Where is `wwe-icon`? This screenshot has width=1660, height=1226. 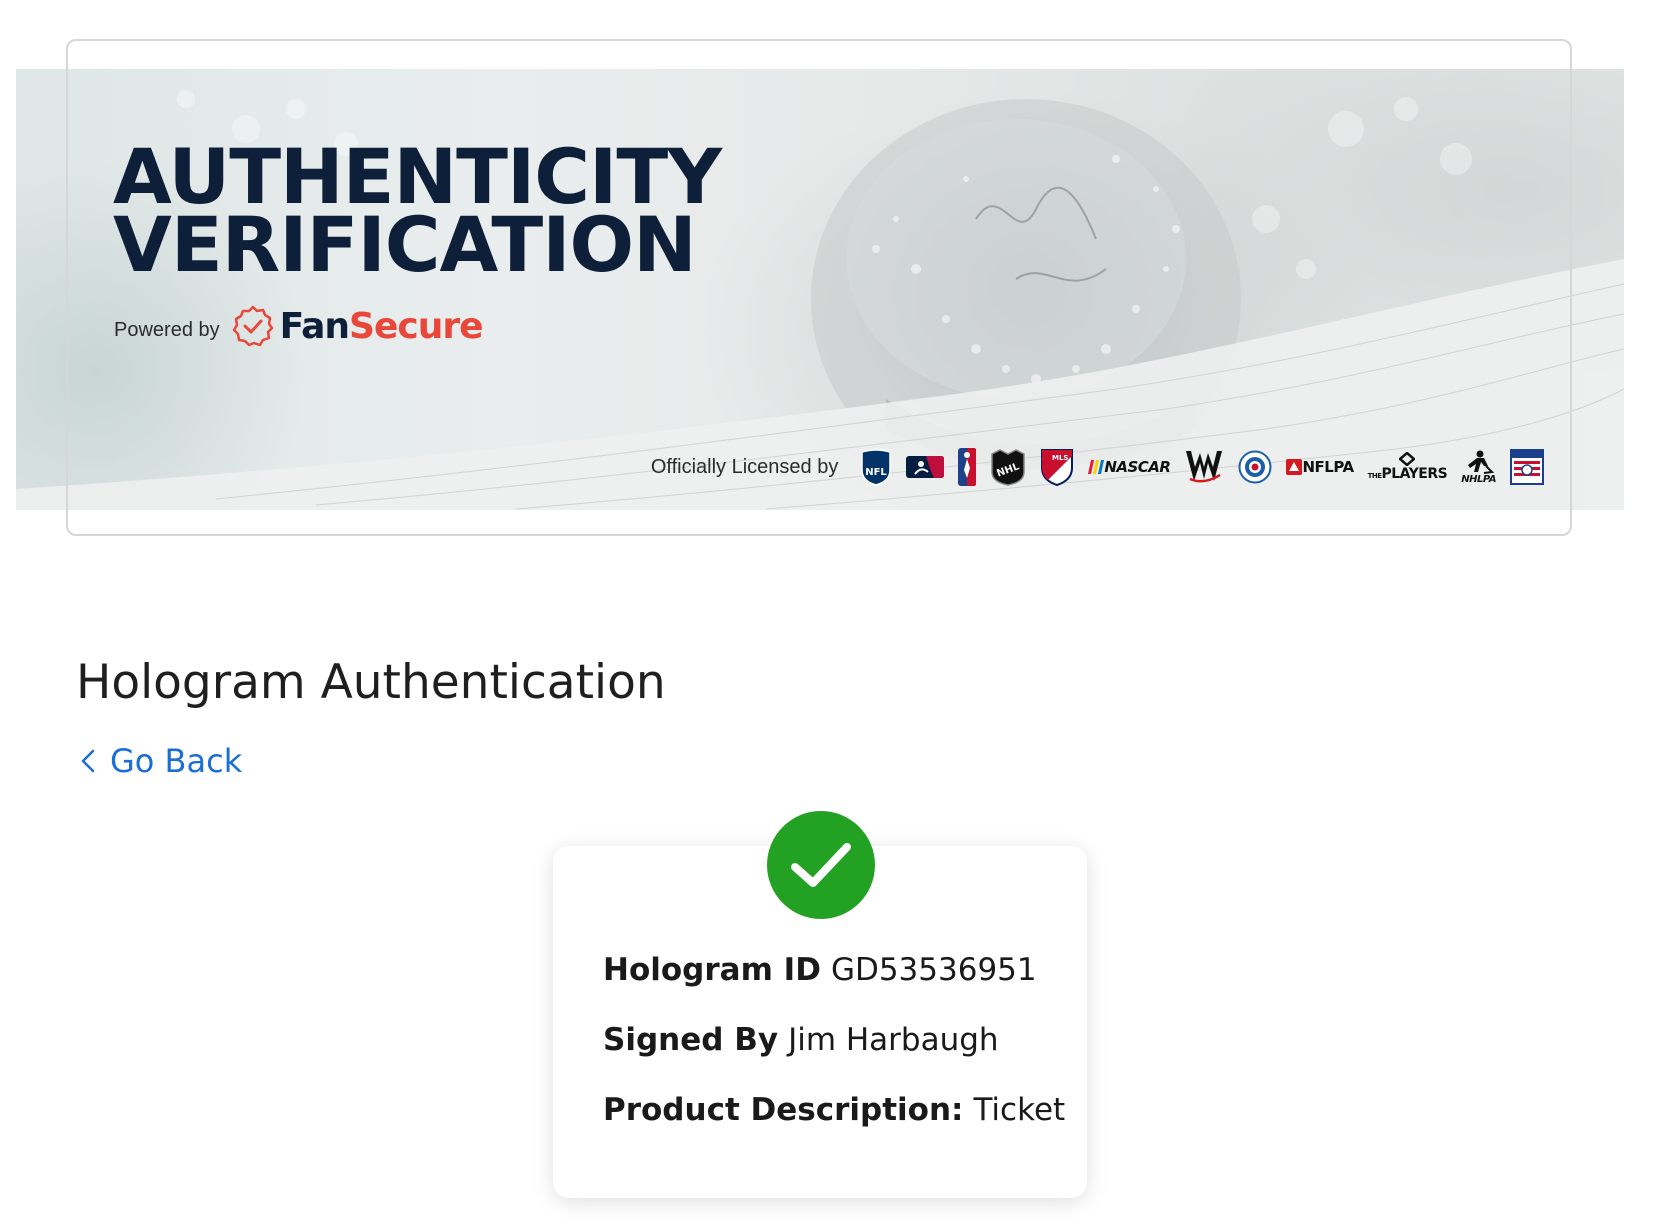 wwe-icon is located at coordinates (1204, 467).